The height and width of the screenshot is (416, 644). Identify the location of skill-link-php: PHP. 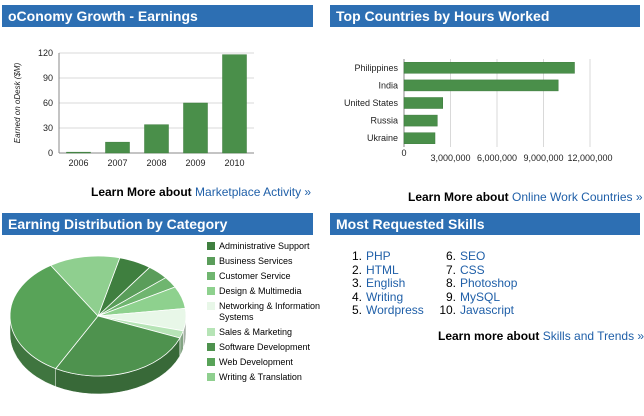
(378, 256).